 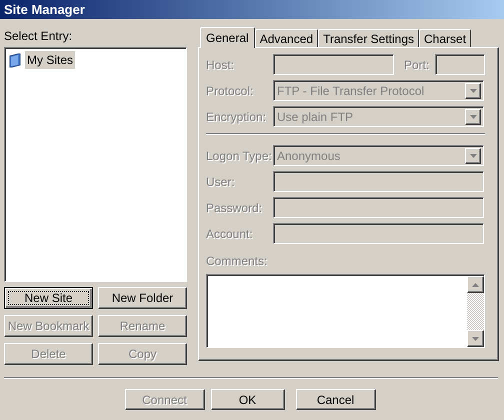 What do you see at coordinates (237, 117) in the screenshot?
I see `field-label: Encryption:` at bounding box center [237, 117].